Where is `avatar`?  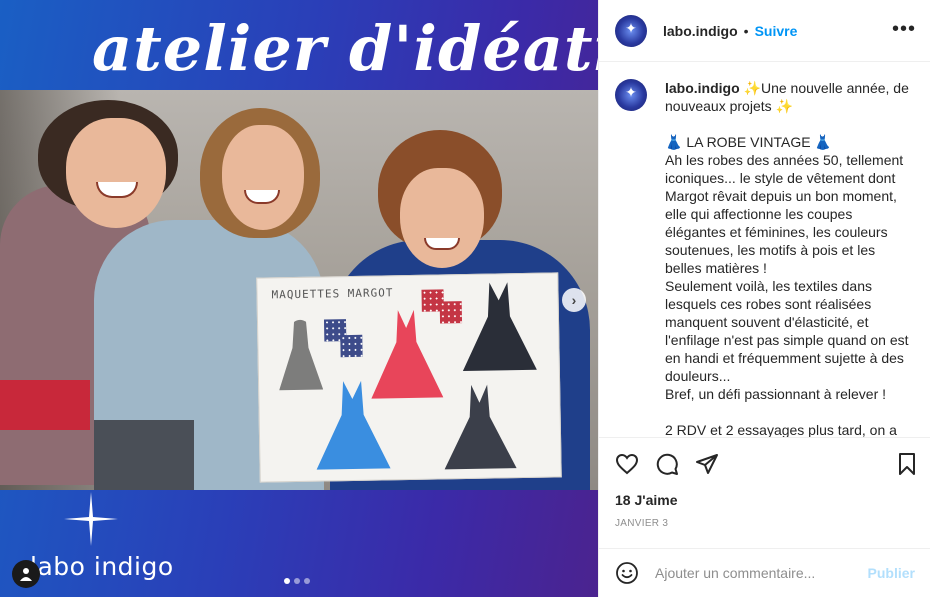
avatar is located at coordinates (631, 30).